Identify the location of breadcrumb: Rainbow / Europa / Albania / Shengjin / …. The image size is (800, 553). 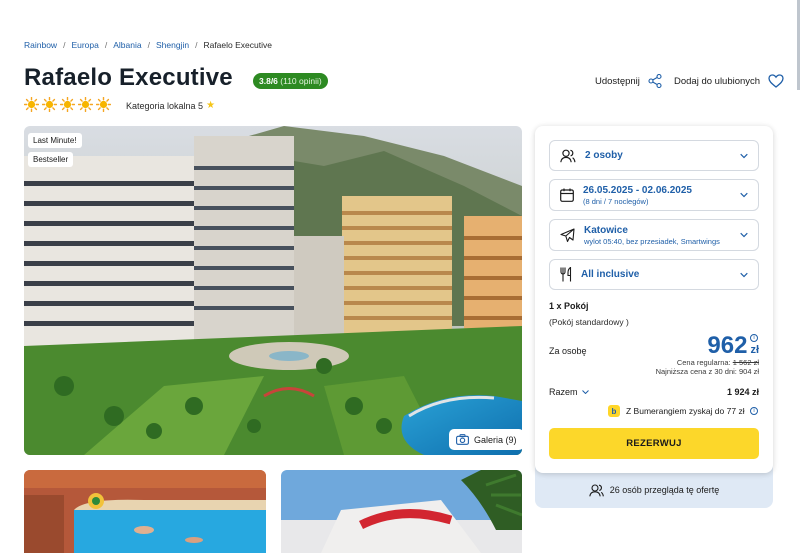
(148, 45).